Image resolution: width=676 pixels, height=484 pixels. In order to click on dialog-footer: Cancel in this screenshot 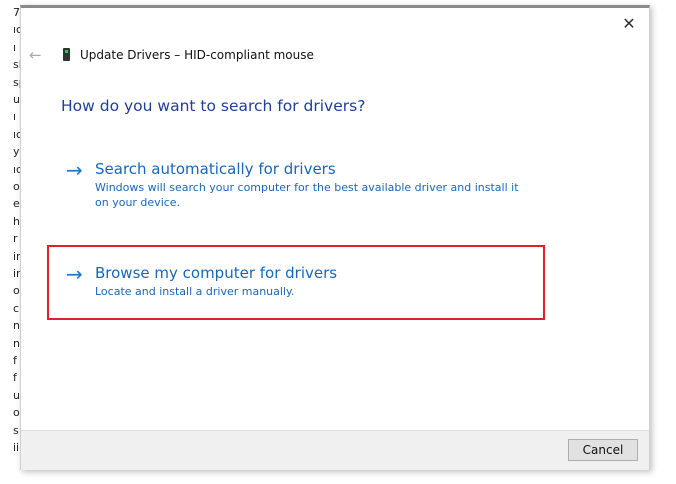, I will do `click(335, 450)`.